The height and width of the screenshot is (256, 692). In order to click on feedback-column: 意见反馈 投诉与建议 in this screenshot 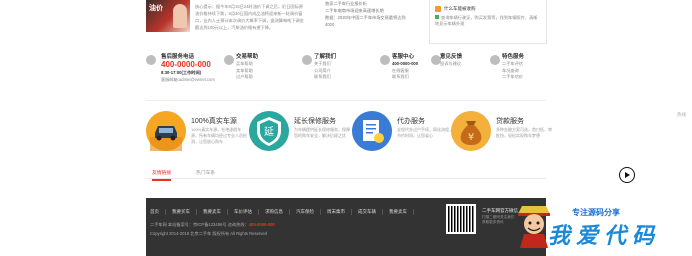, I will do `click(451, 60)`.